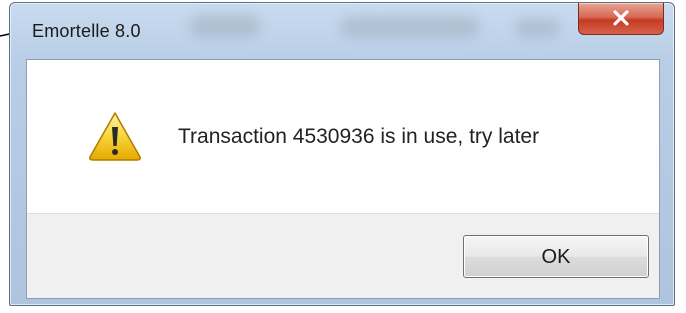  I want to click on close-icon, so click(621, 17).